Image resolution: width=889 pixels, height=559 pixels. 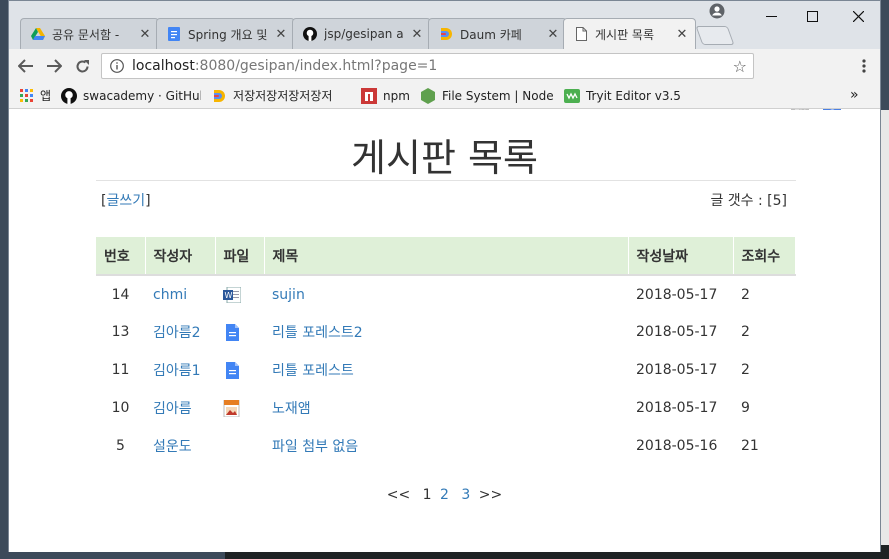 I want to click on tab-spring: Spring 개요 및 ✕, so click(x=225, y=33).